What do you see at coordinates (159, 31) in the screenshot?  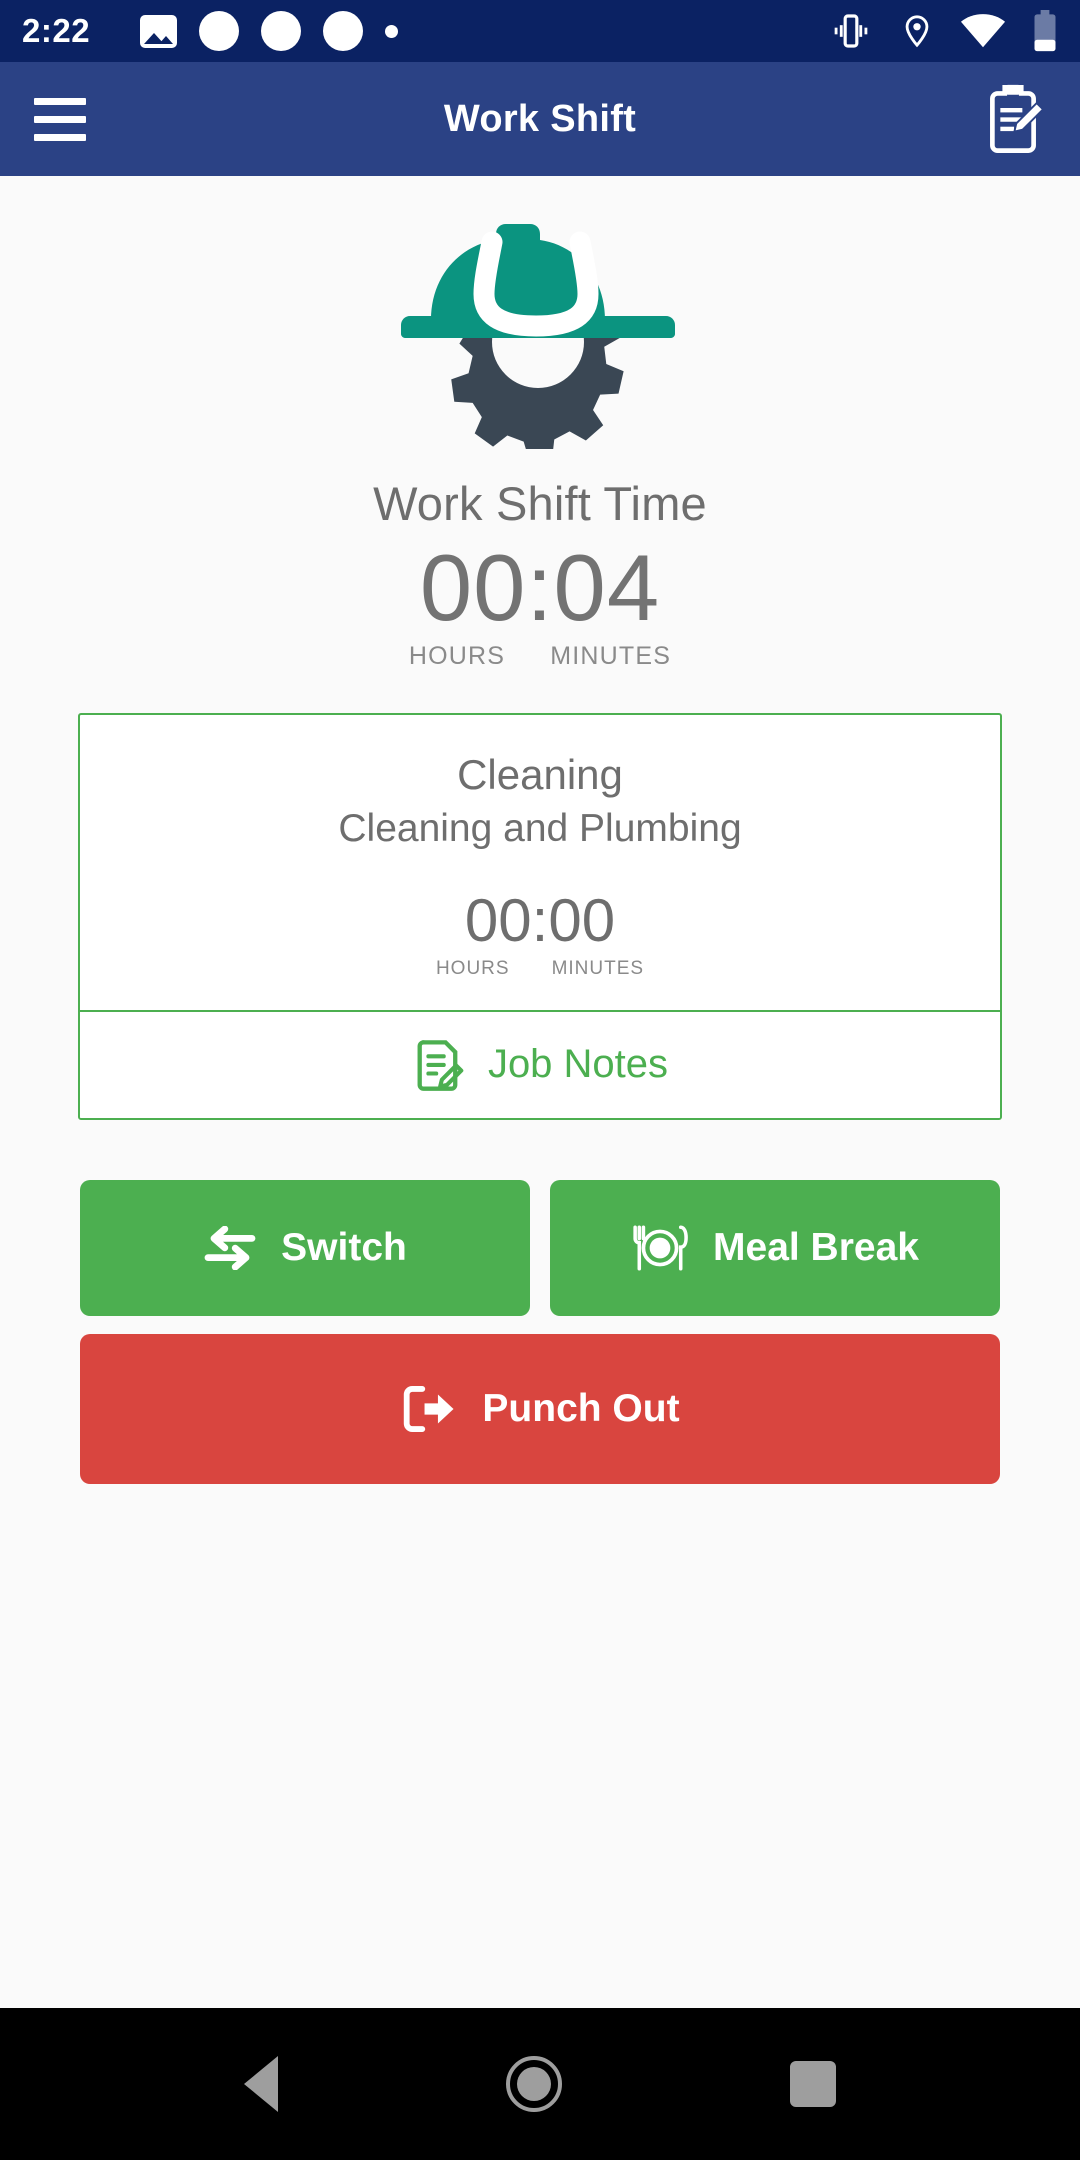 I see `image-icon` at bounding box center [159, 31].